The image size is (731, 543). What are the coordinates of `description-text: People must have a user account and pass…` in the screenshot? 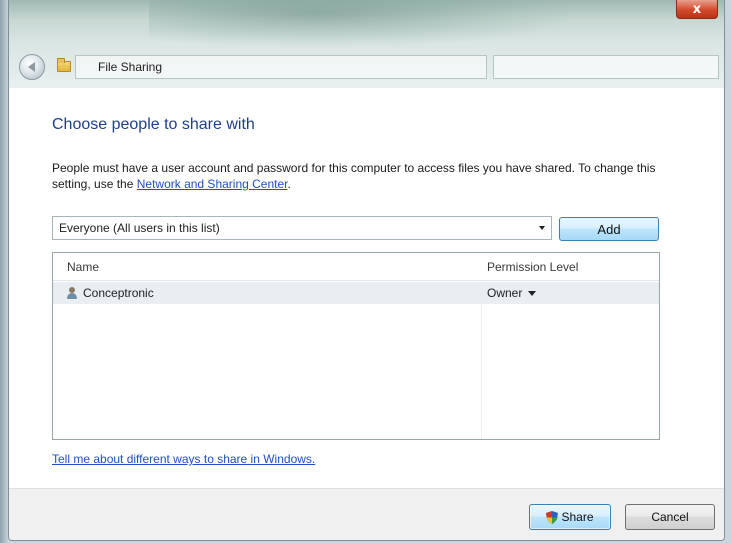 It's located at (372, 176).